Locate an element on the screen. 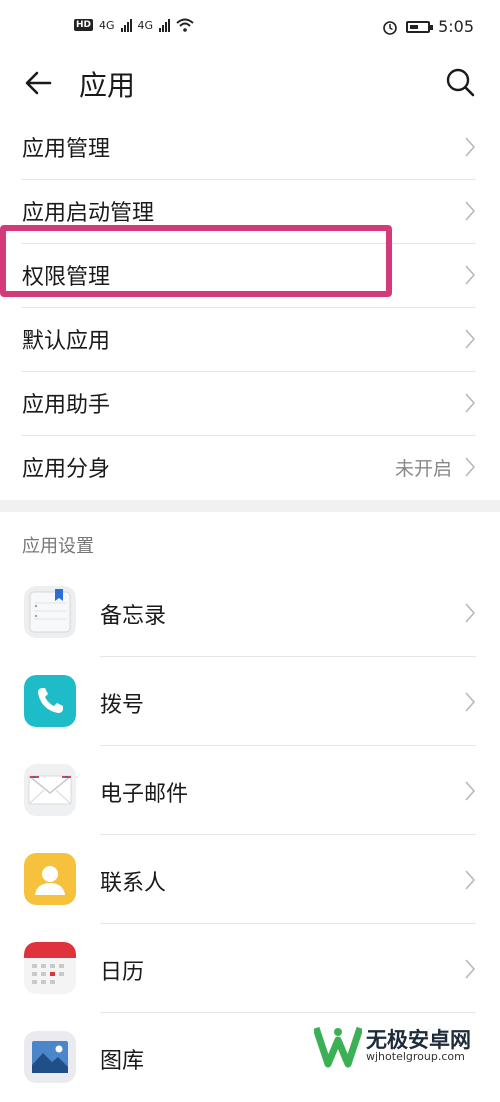 This screenshot has width=500, height=1102. watermark-url: wjhotelgroup.com is located at coordinates (415, 1056).